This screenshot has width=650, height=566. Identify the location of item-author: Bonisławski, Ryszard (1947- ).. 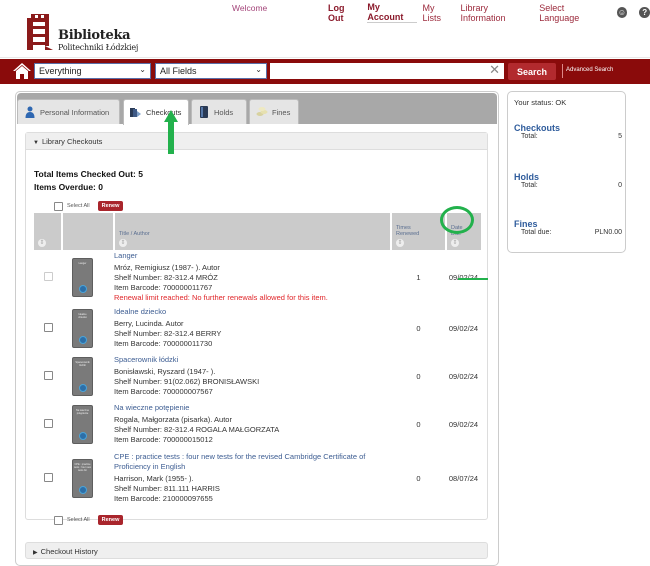
(165, 371).